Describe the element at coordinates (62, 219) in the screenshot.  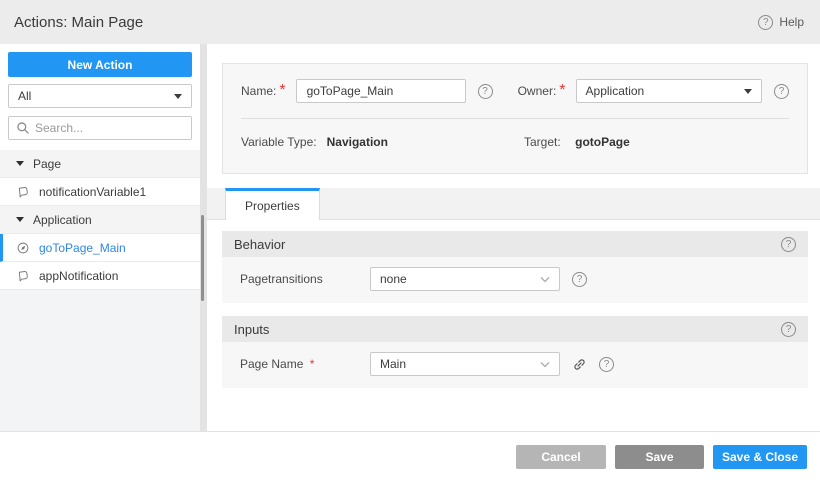
I see `tree-group-label: Application` at that location.